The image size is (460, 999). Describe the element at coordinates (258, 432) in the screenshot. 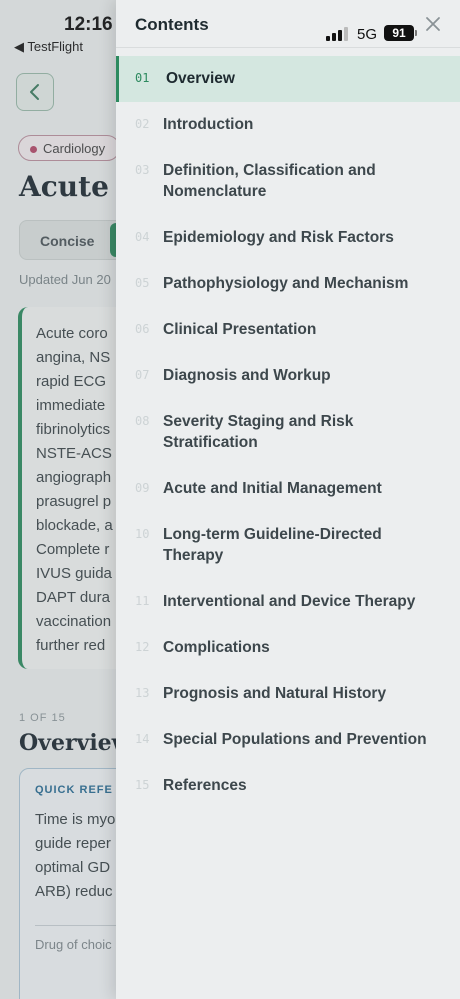

I see `toc-item-label: Severity Staging and Risk Stratification` at that location.